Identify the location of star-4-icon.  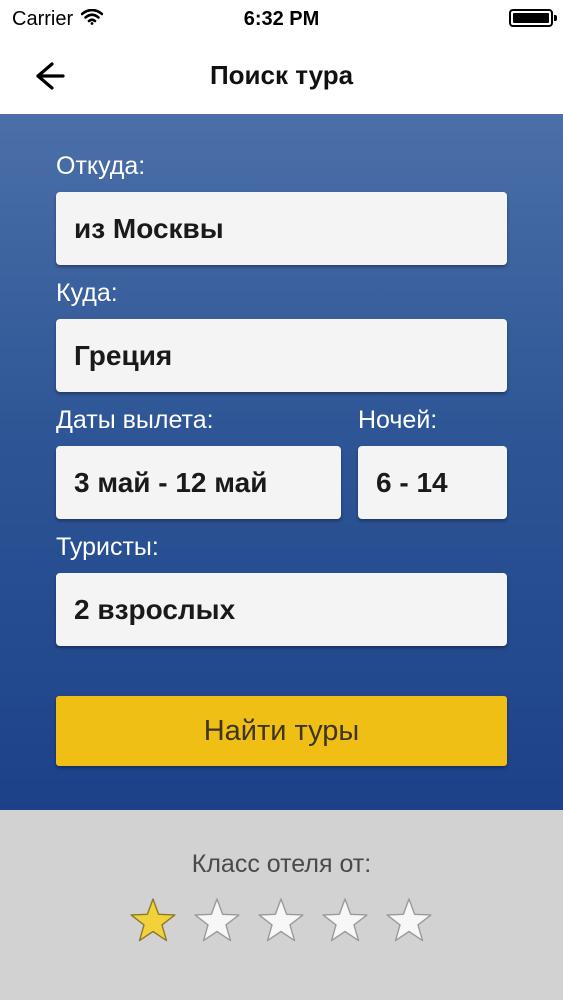
(345, 921).